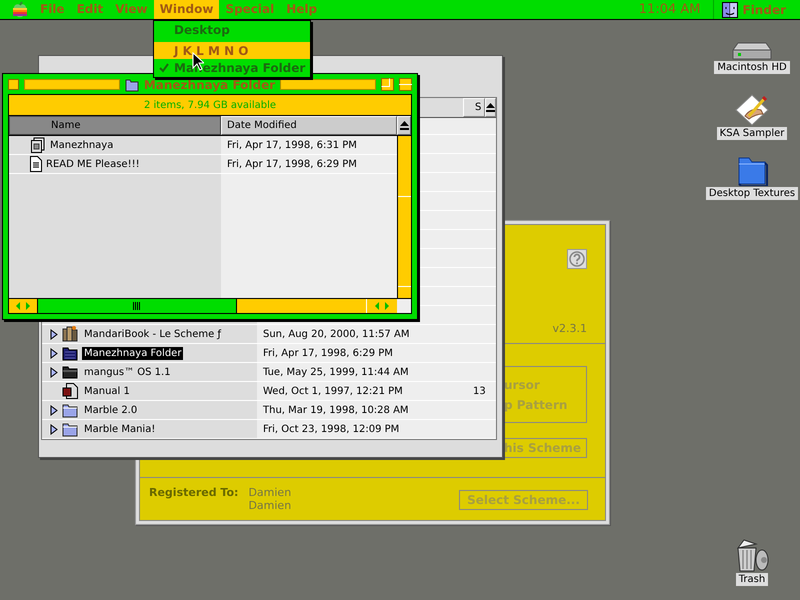 The image size is (800, 600). What do you see at coordinates (111, 410) in the screenshot?
I see `file-name: Marble 2.0` at bounding box center [111, 410].